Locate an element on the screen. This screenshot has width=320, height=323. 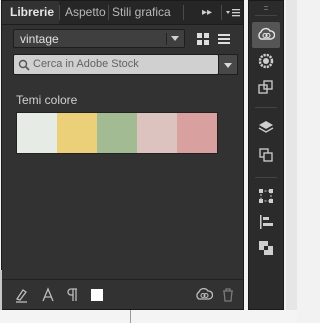
add-paragraph-style-icon is located at coordinates (73, 295).